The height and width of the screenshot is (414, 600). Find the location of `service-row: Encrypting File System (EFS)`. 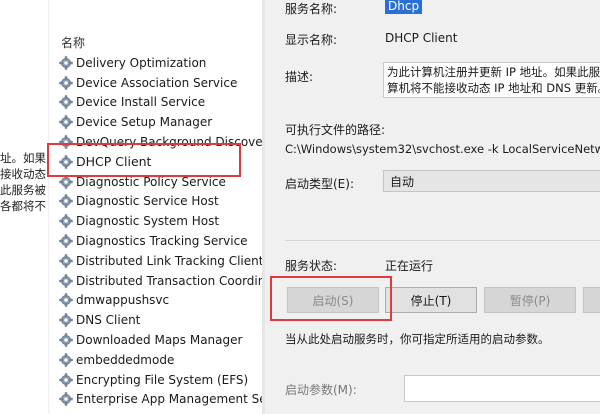

service-row: Encrypting File System (EFS) is located at coordinates (161, 380).